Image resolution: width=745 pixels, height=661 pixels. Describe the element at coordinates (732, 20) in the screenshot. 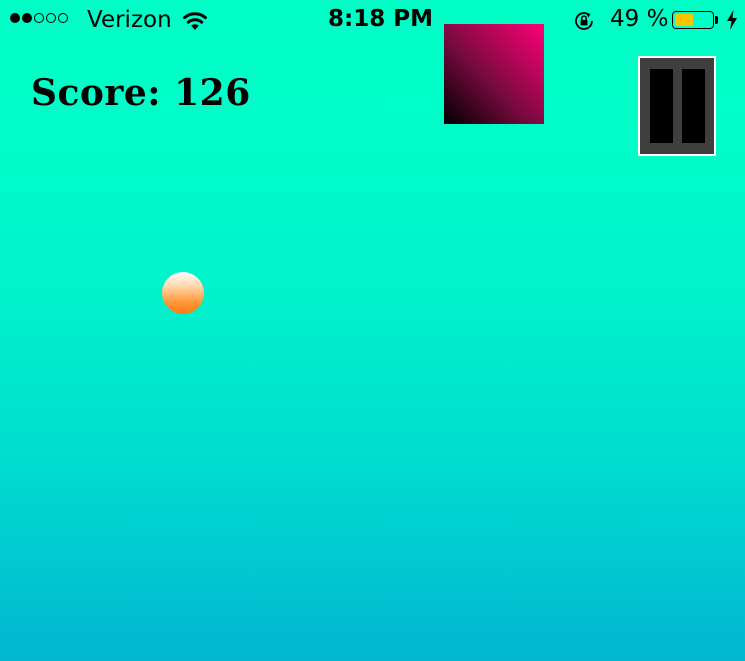

I see `charging-bolt-icon` at that location.